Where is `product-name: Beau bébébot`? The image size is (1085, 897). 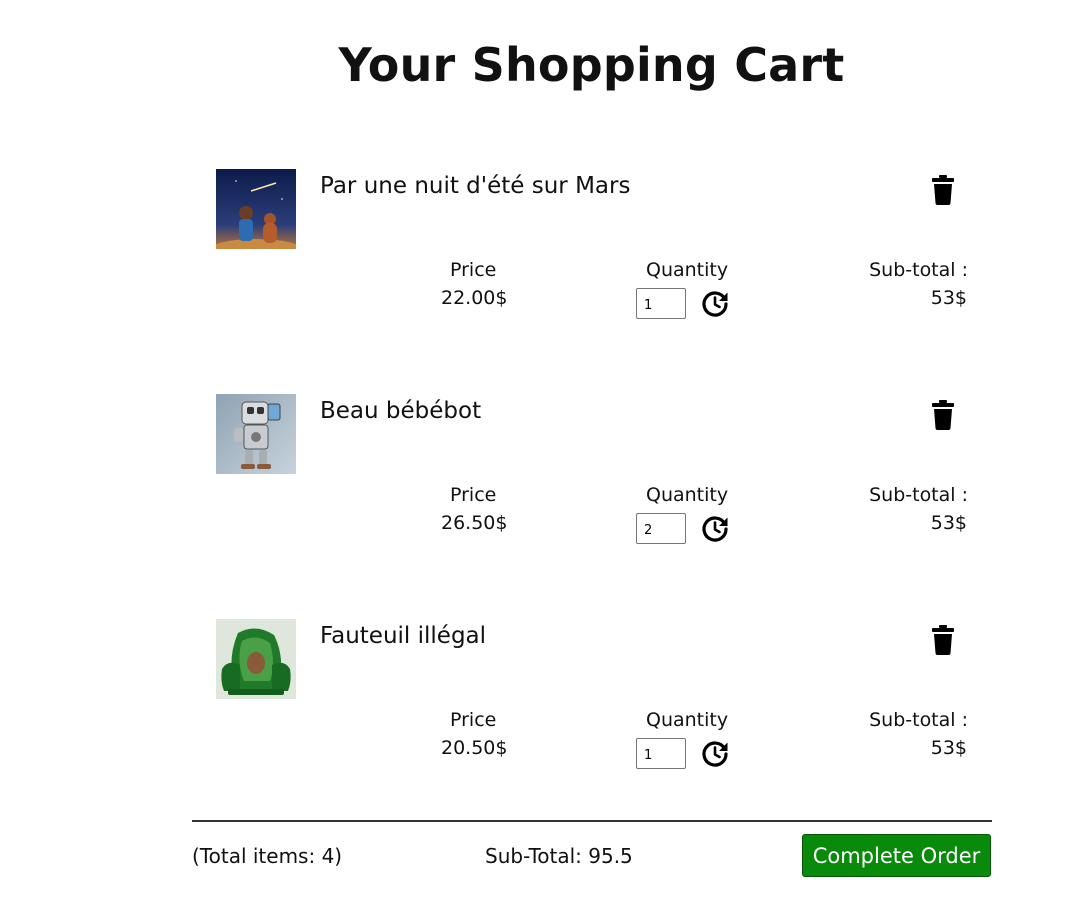
product-name: Beau bébébot is located at coordinates (400, 411).